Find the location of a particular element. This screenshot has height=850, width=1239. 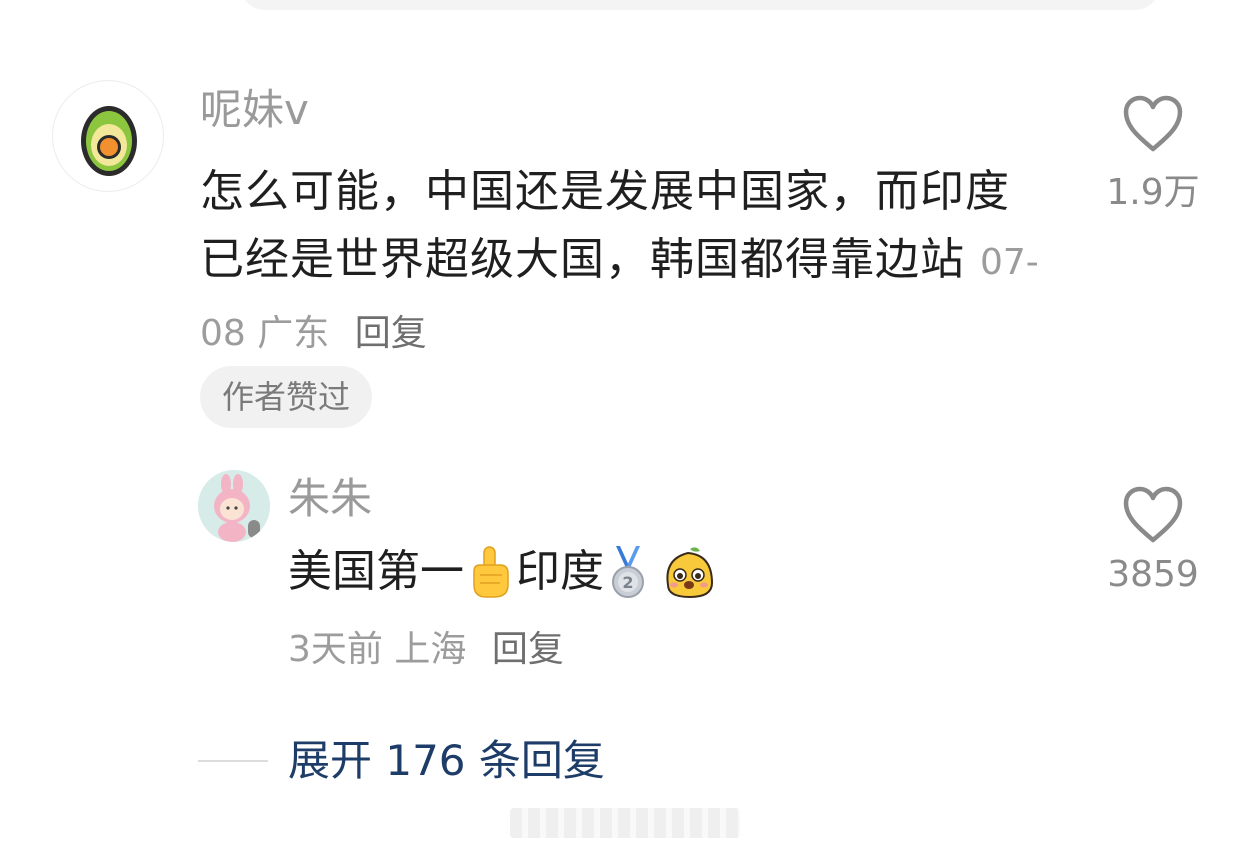

avocado-icon is located at coordinates (109, 141).